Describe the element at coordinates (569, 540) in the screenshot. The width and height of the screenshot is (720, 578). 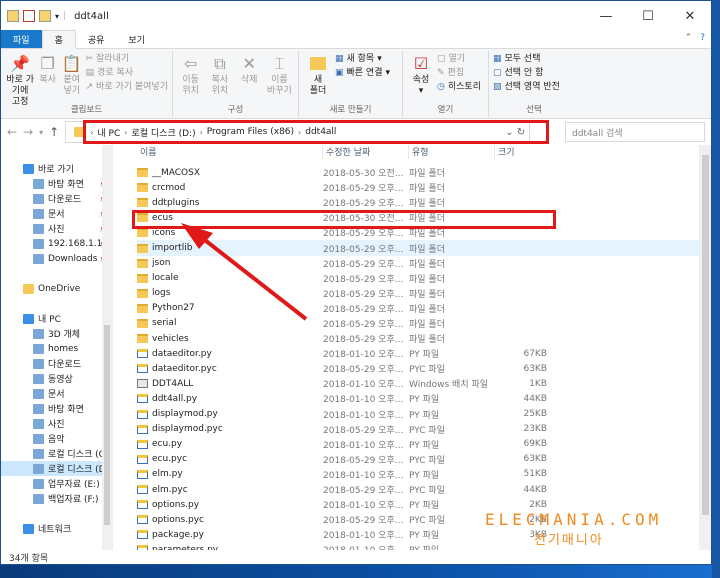
I see `watermark-subtitle: 전기매니아` at that location.